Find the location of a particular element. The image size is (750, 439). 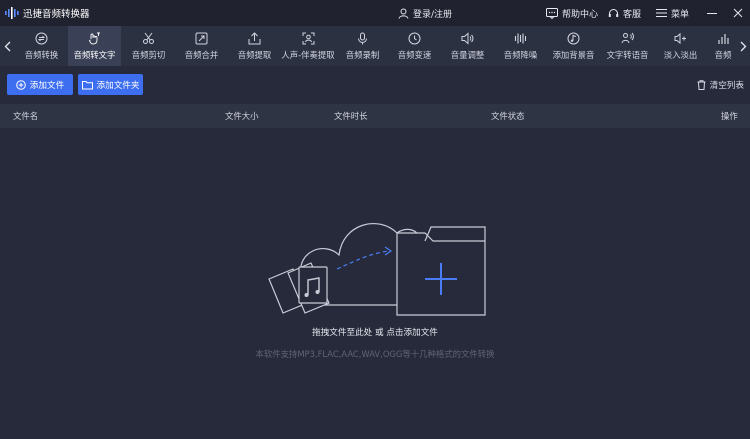

tool-volume-adjust: 音量调整 is located at coordinates (467, 46).